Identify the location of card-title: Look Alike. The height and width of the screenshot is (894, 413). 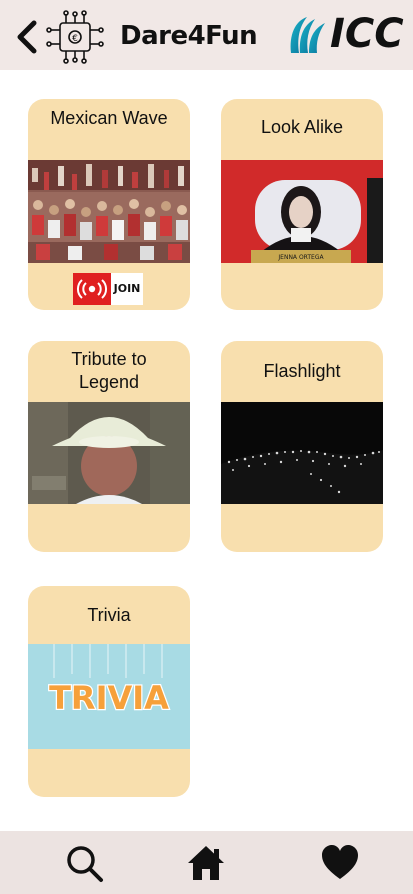
(302, 127).